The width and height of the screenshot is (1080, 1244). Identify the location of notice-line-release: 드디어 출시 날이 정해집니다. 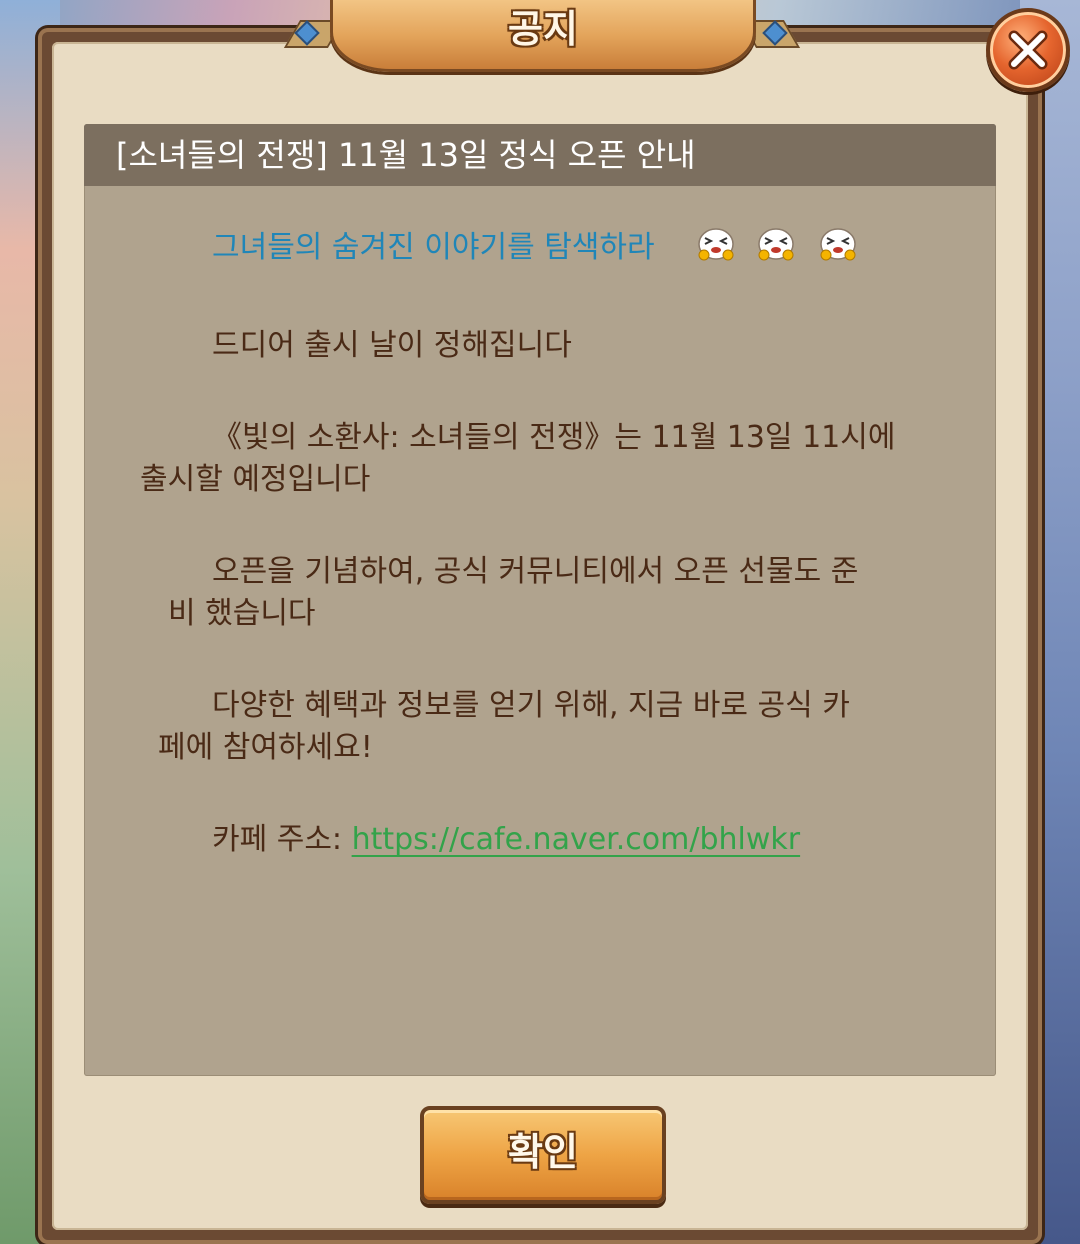
(392, 345).